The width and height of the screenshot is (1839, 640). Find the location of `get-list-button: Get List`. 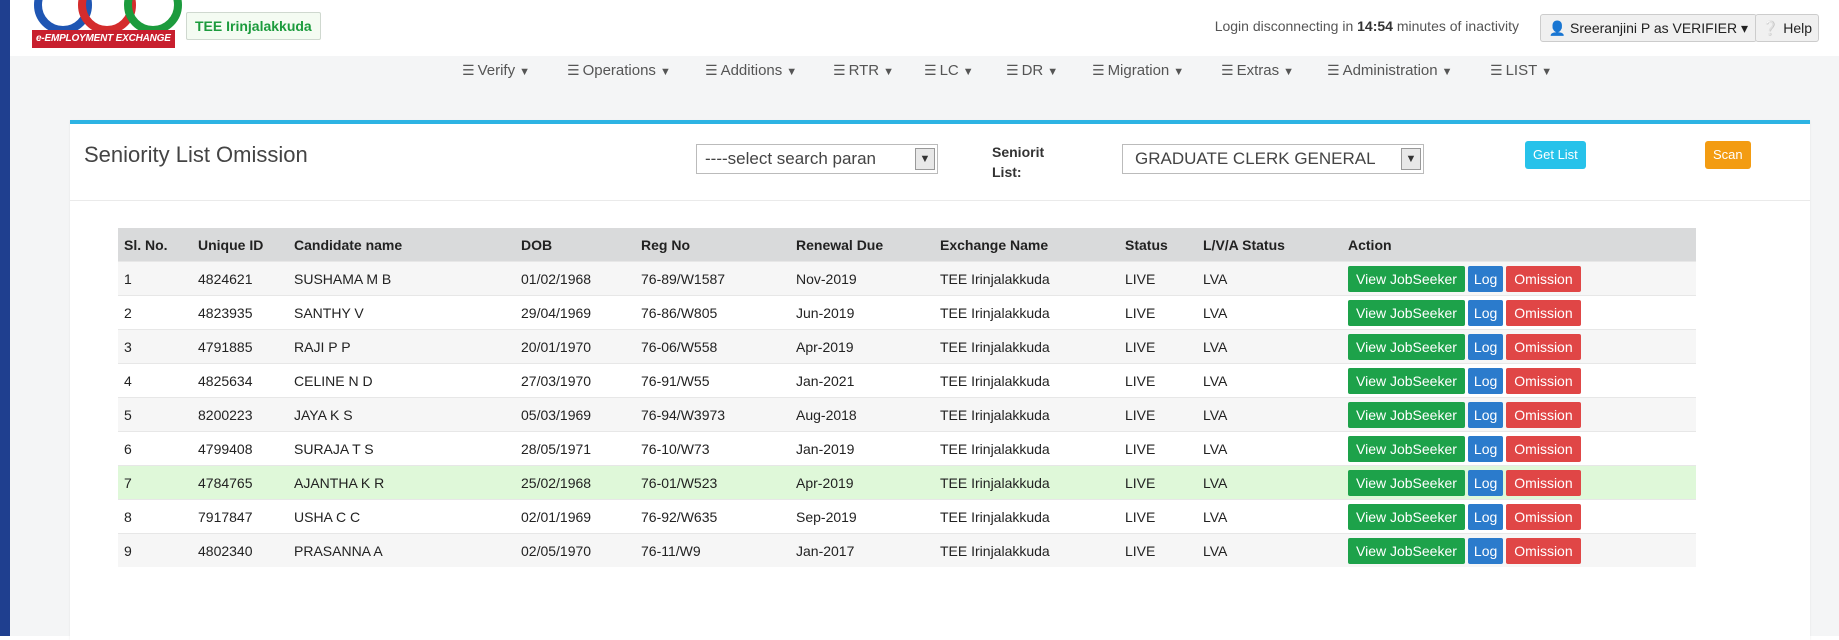

get-list-button: Get List is located at coordinates (1555, 155).